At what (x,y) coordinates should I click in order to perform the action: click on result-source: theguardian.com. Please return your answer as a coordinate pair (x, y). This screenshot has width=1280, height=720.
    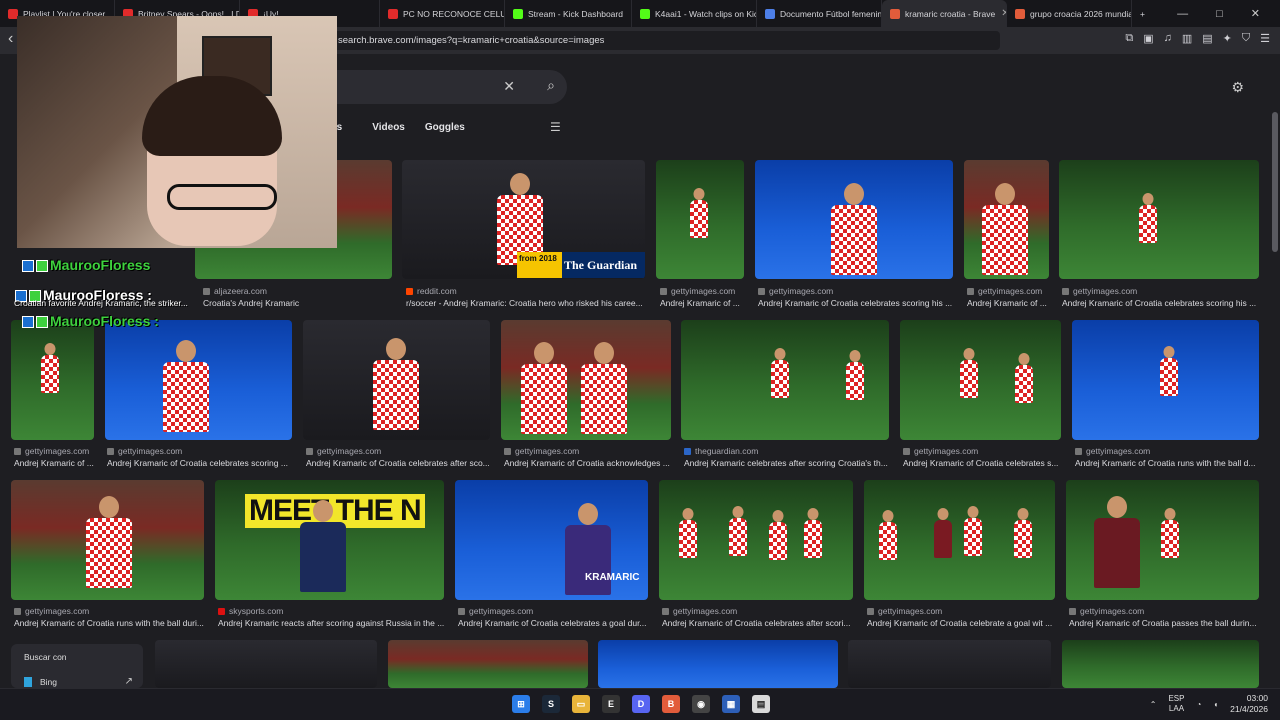
    Looking at the image, I should click on (721, 451).